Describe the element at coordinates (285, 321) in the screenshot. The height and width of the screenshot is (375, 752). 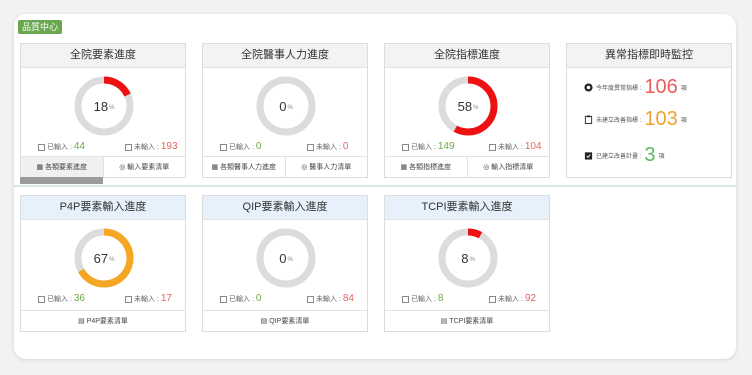
I see `qip-elements-list-button: ▤ QIP要素清單` at that location.